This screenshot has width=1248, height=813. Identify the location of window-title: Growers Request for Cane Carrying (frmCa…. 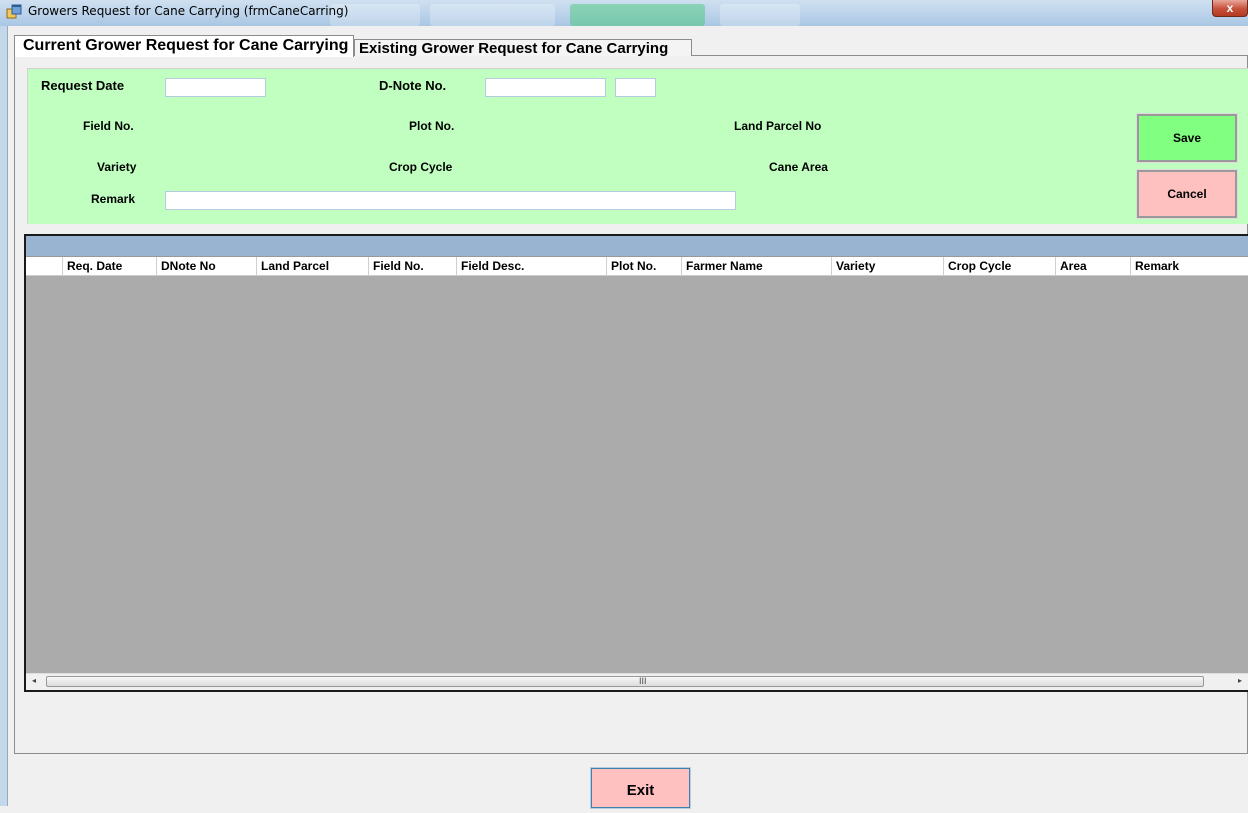
(188, 11).